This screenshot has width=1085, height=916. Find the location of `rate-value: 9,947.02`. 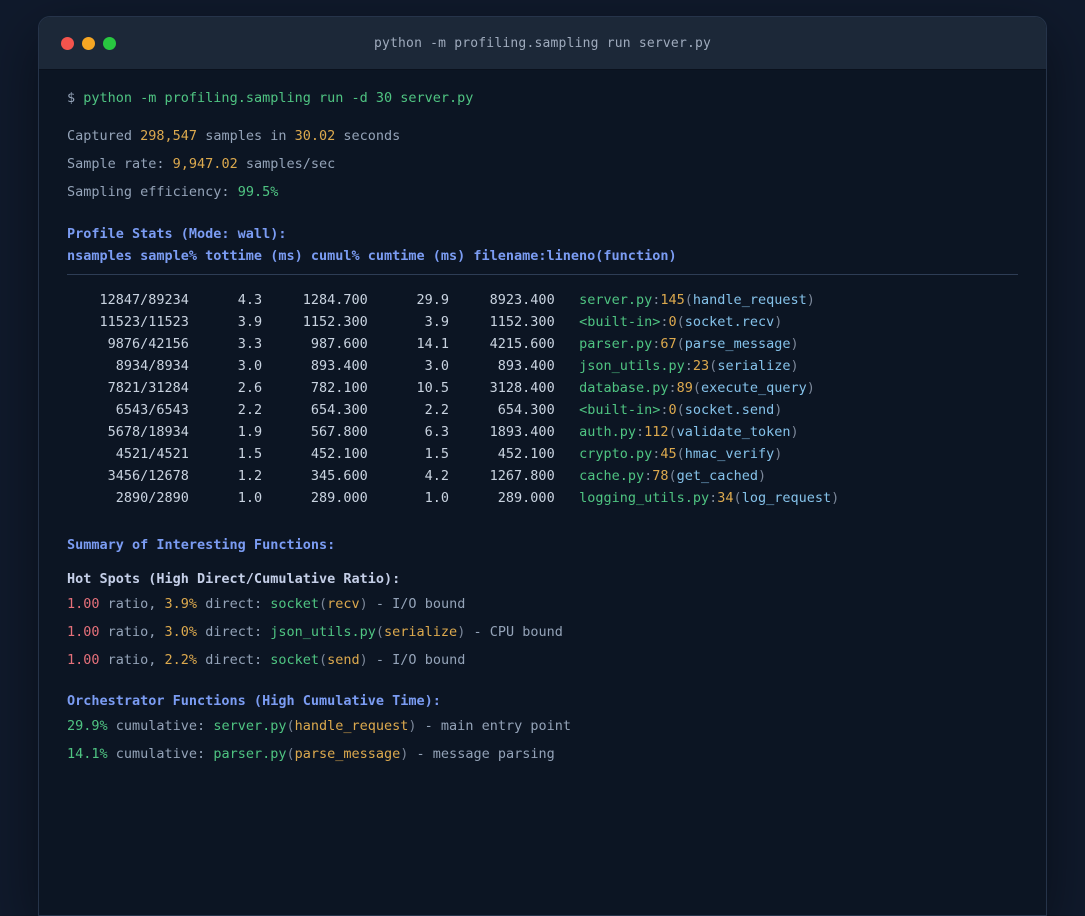

rate-value: 9,947.02 is located at coordinates (205, 164).